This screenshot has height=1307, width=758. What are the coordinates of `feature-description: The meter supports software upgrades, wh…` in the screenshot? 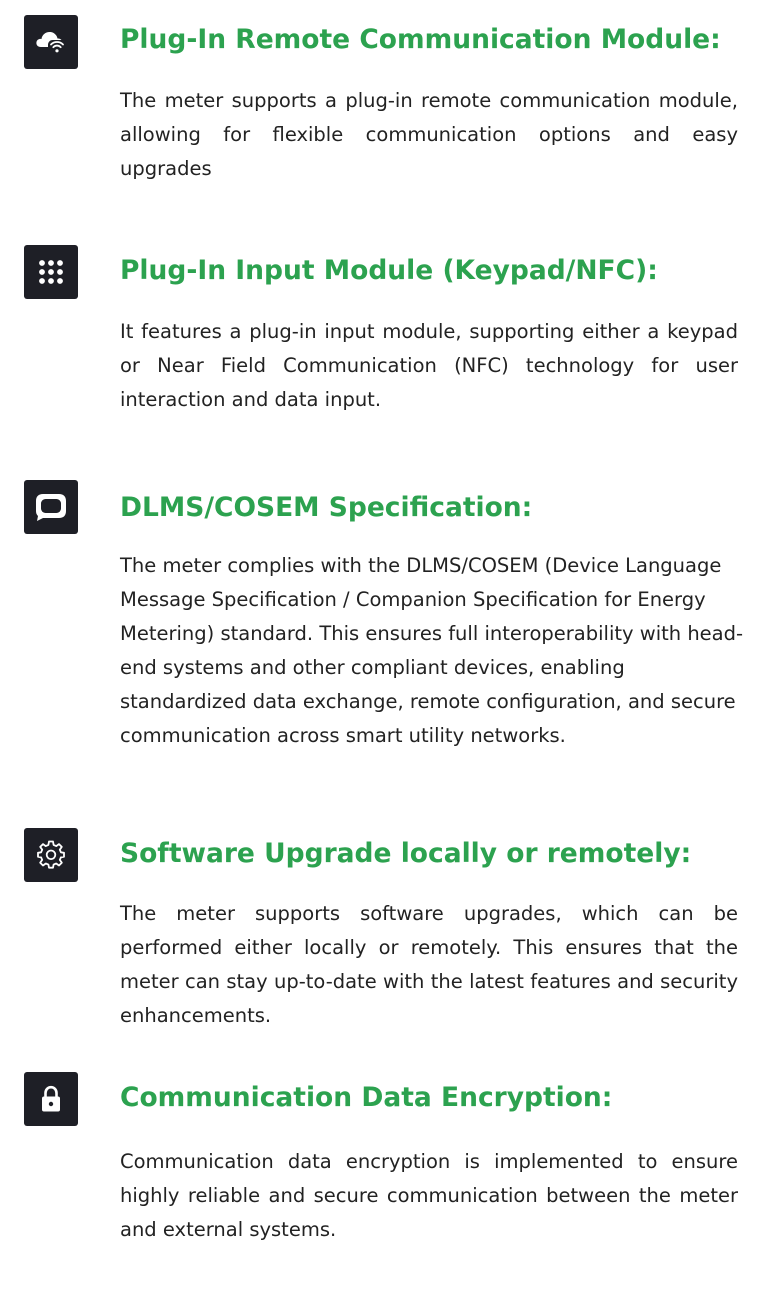 It's located at (429, 964).